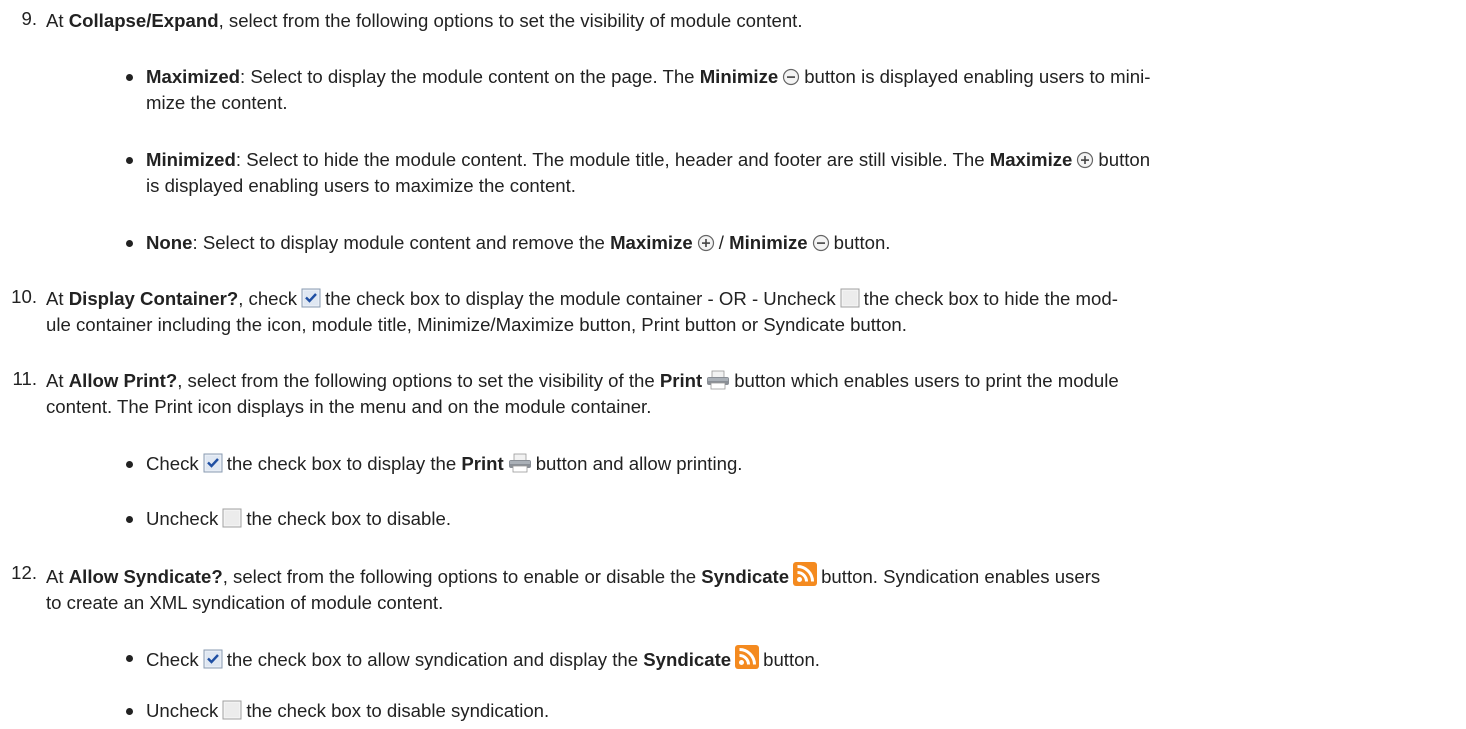  I want to click on bold-term: Maximized, so click(193, 76).